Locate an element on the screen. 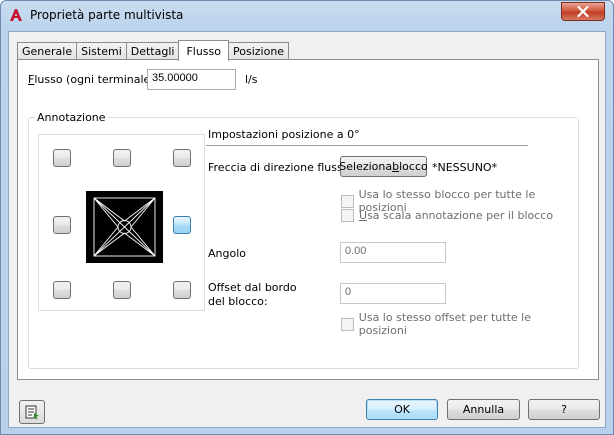 The height and width of the screenshot is (435, 614). flow-label: Flusso (ogni terminale): is located at coordinates (93, 79).